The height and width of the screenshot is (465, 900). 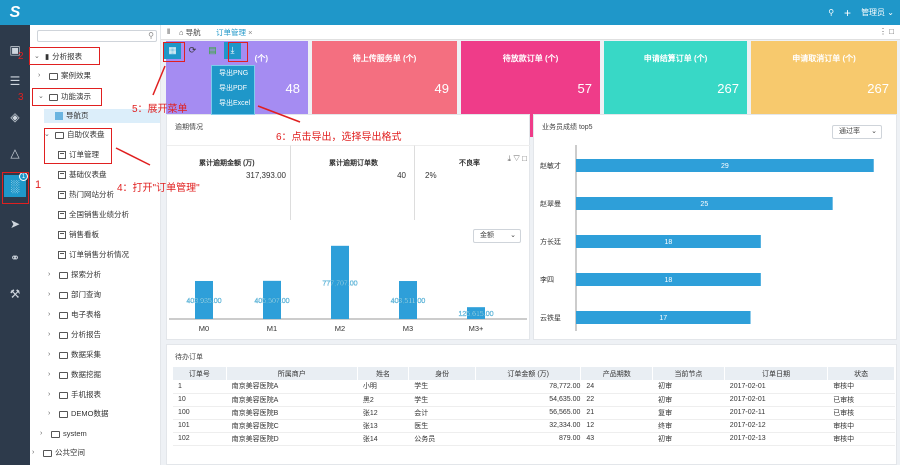 What do you see at coordinates (528, 400) in the screenshot?
I see `table-cell: 54,635.00` at bounding box center [528, 400].